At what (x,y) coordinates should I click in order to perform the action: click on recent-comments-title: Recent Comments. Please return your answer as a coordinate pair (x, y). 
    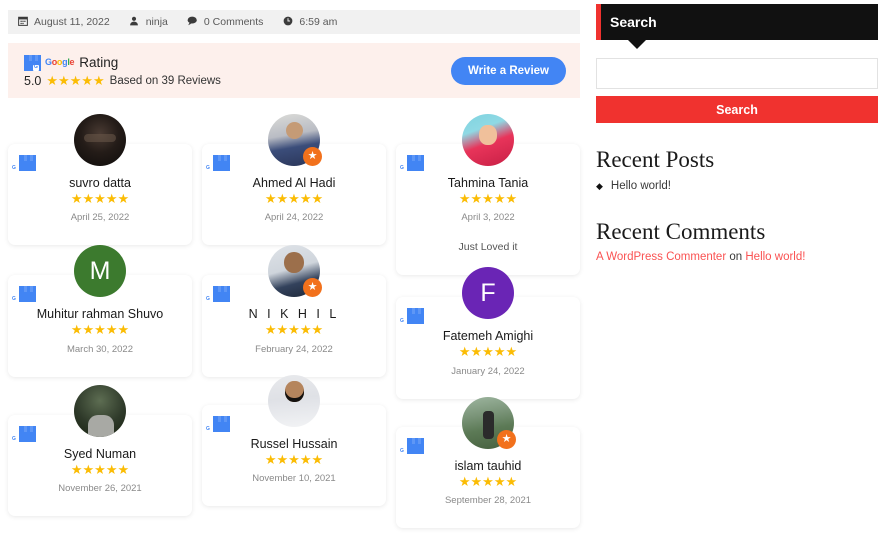
    Looking at the image, I should click on (681, 231).